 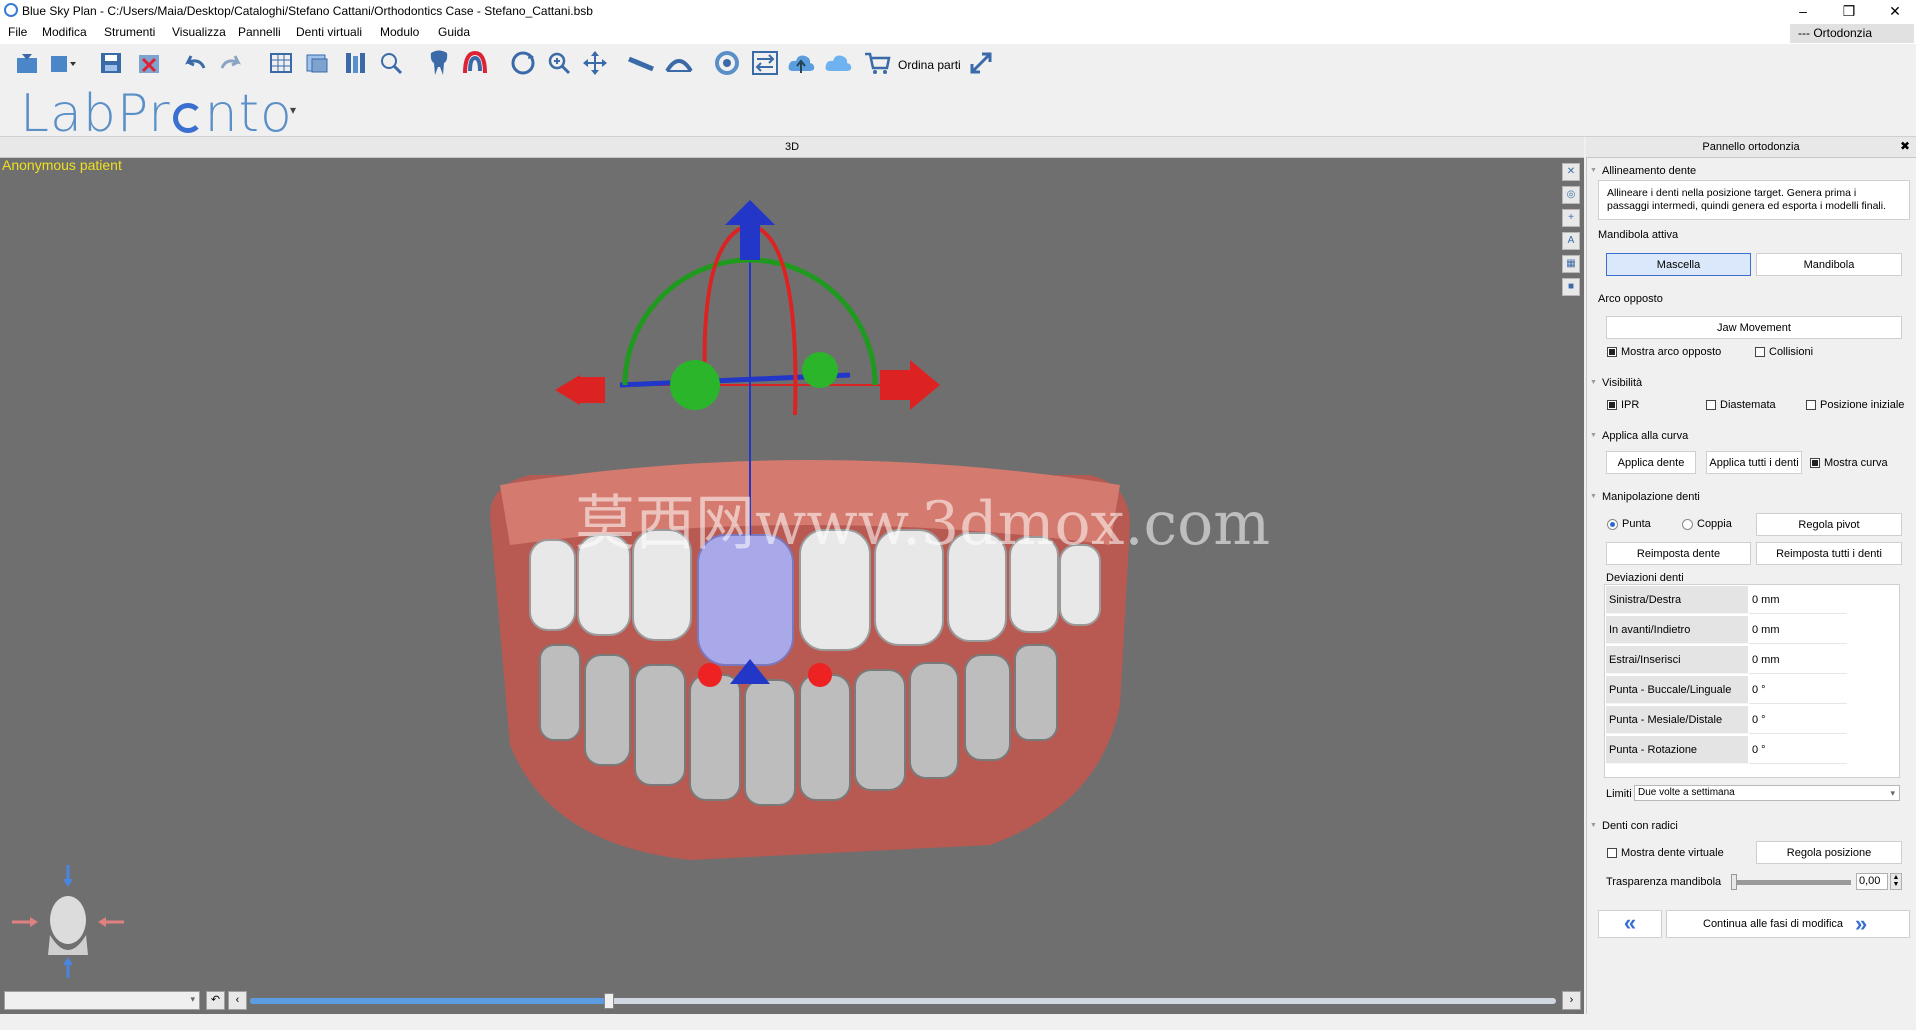 I want to click on adjust-position-button: Regola posizione, so click(x=1829, y=852).